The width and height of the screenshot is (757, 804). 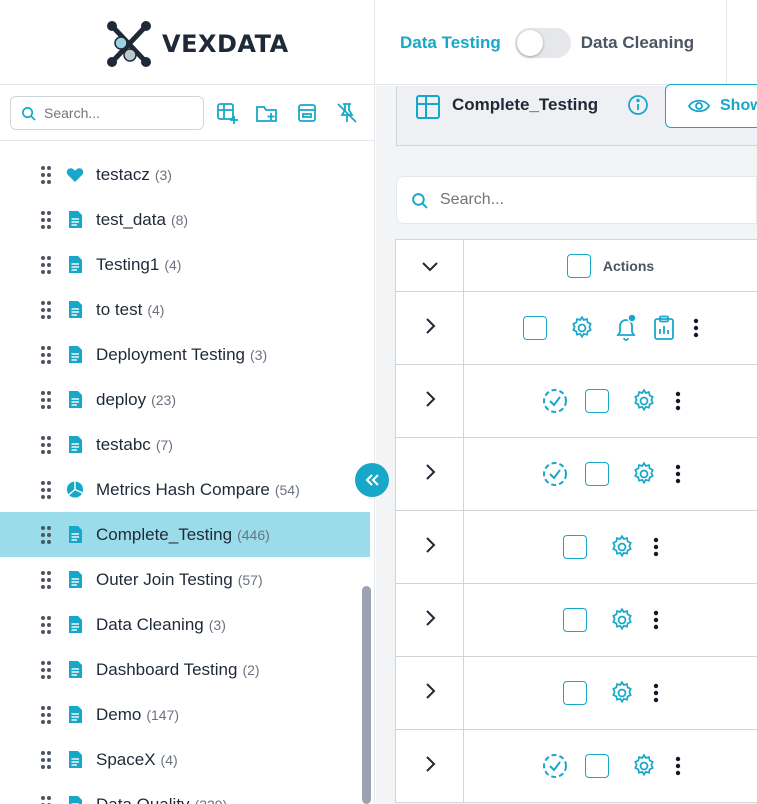 What do you see at coordinates (450, 43) in the screenshot?
I see `mode-label-data-testing: Data Testing` at bounding box center [450, 43].